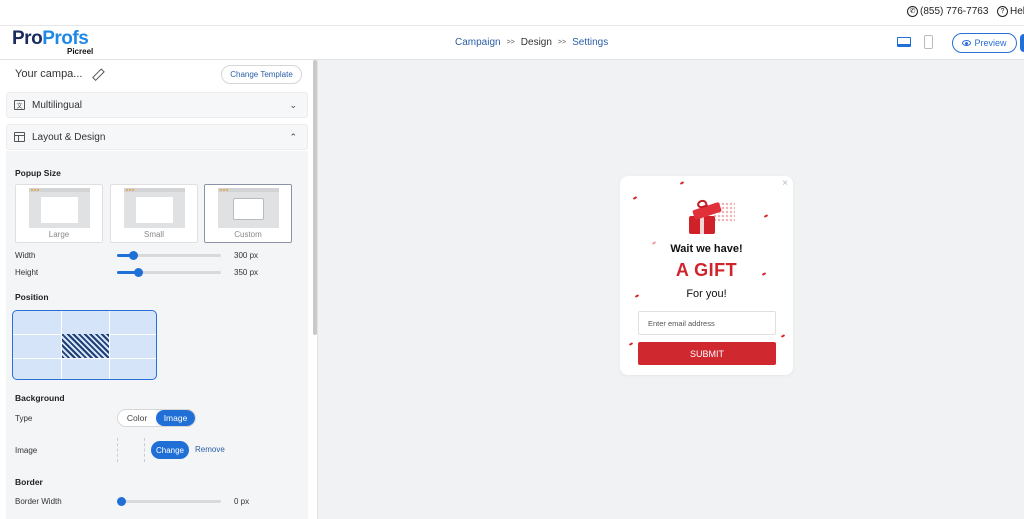 The width and height of the screenshot is (1024, 519). What do you see at coordinates (246, 255) in the screenshot?
I see `width-value: 300 px` at bounding box center [246, 255].